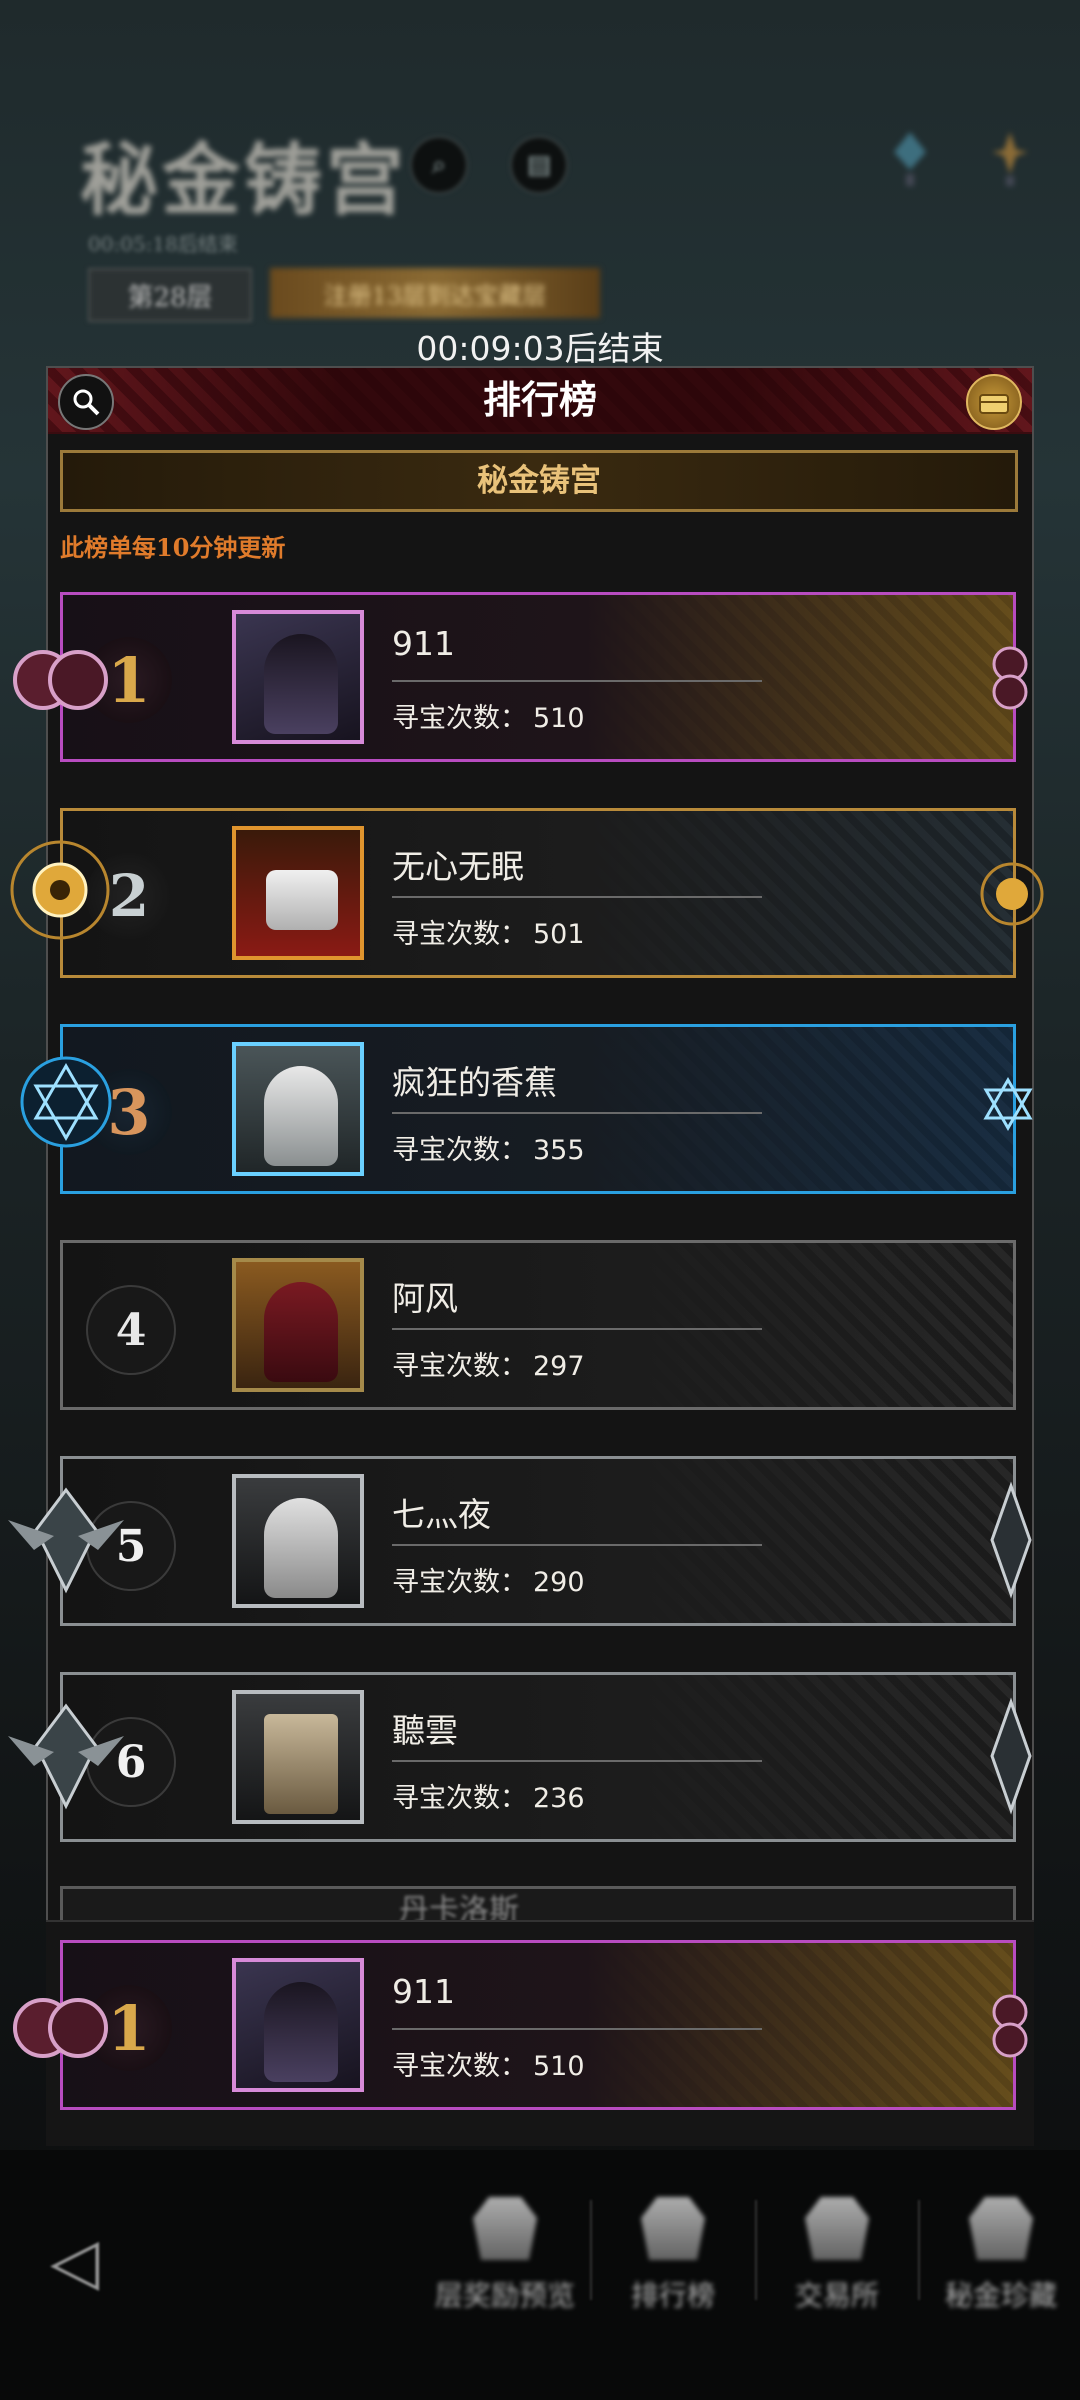 The image size is (1080, 2400). I want to click on rank-row-3: 3 疯狂的香蕉 寻宝次数： 355, so click(540, 1109).